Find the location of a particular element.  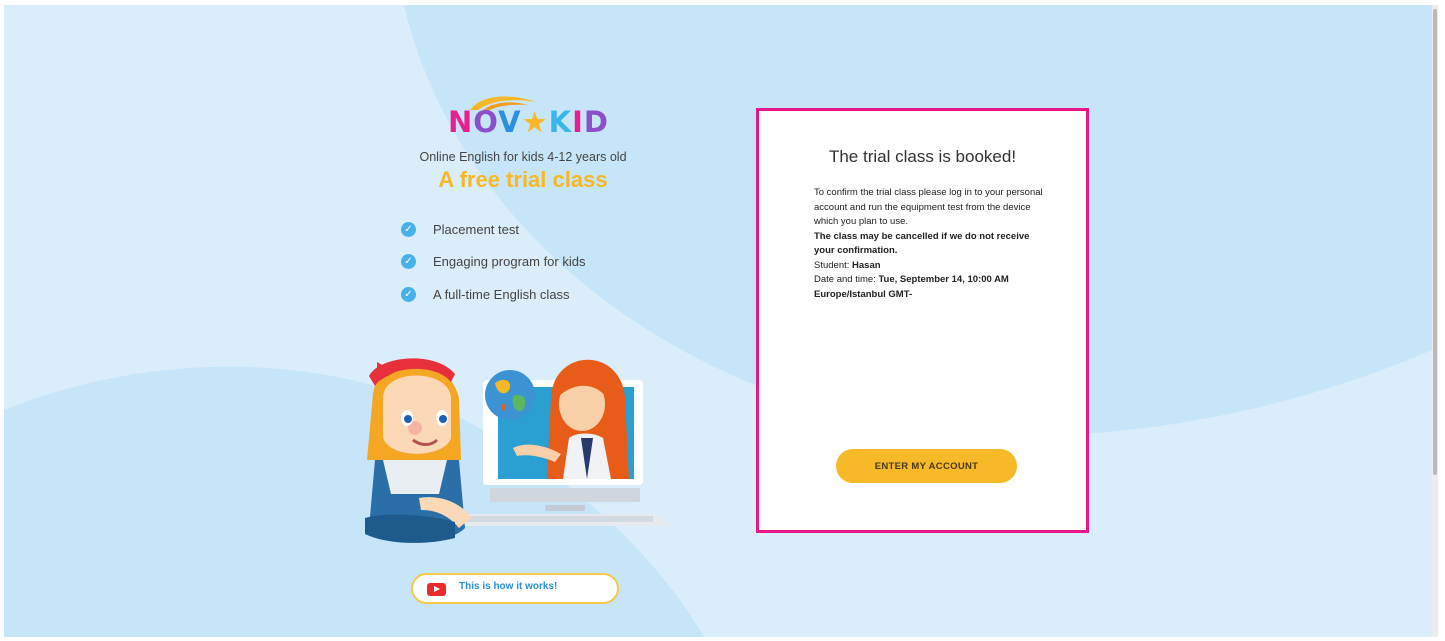

youtube-play-icon is located at coordinates (436, 589).